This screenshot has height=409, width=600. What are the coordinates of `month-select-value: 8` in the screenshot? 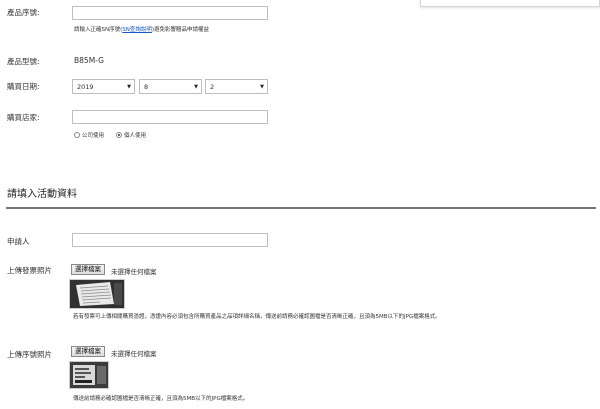 It's located at (146, 86).